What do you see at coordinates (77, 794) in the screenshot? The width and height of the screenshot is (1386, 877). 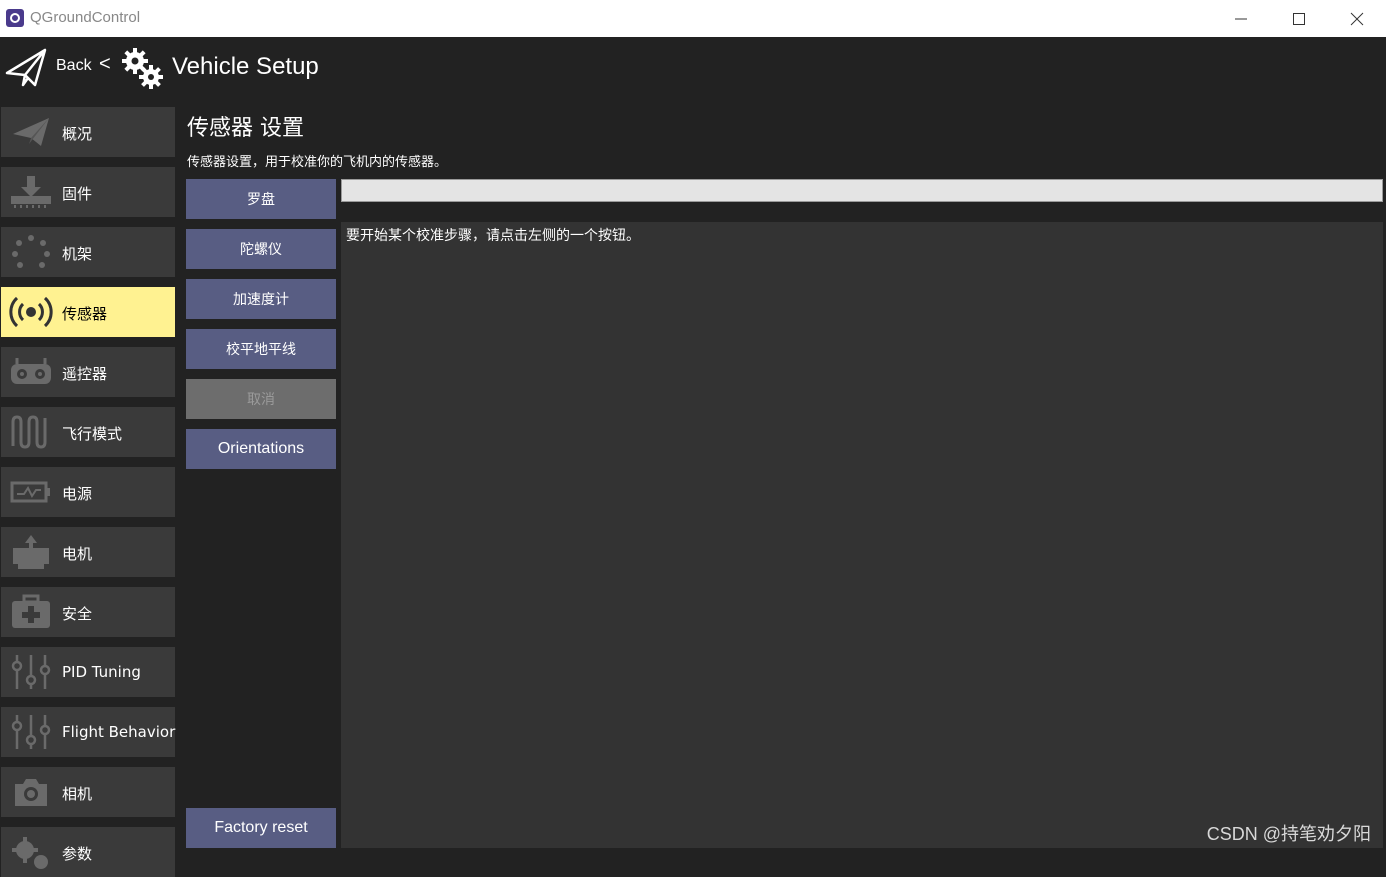 I see `sidebar-item-label: 相机` at bounding box center [77, 794].